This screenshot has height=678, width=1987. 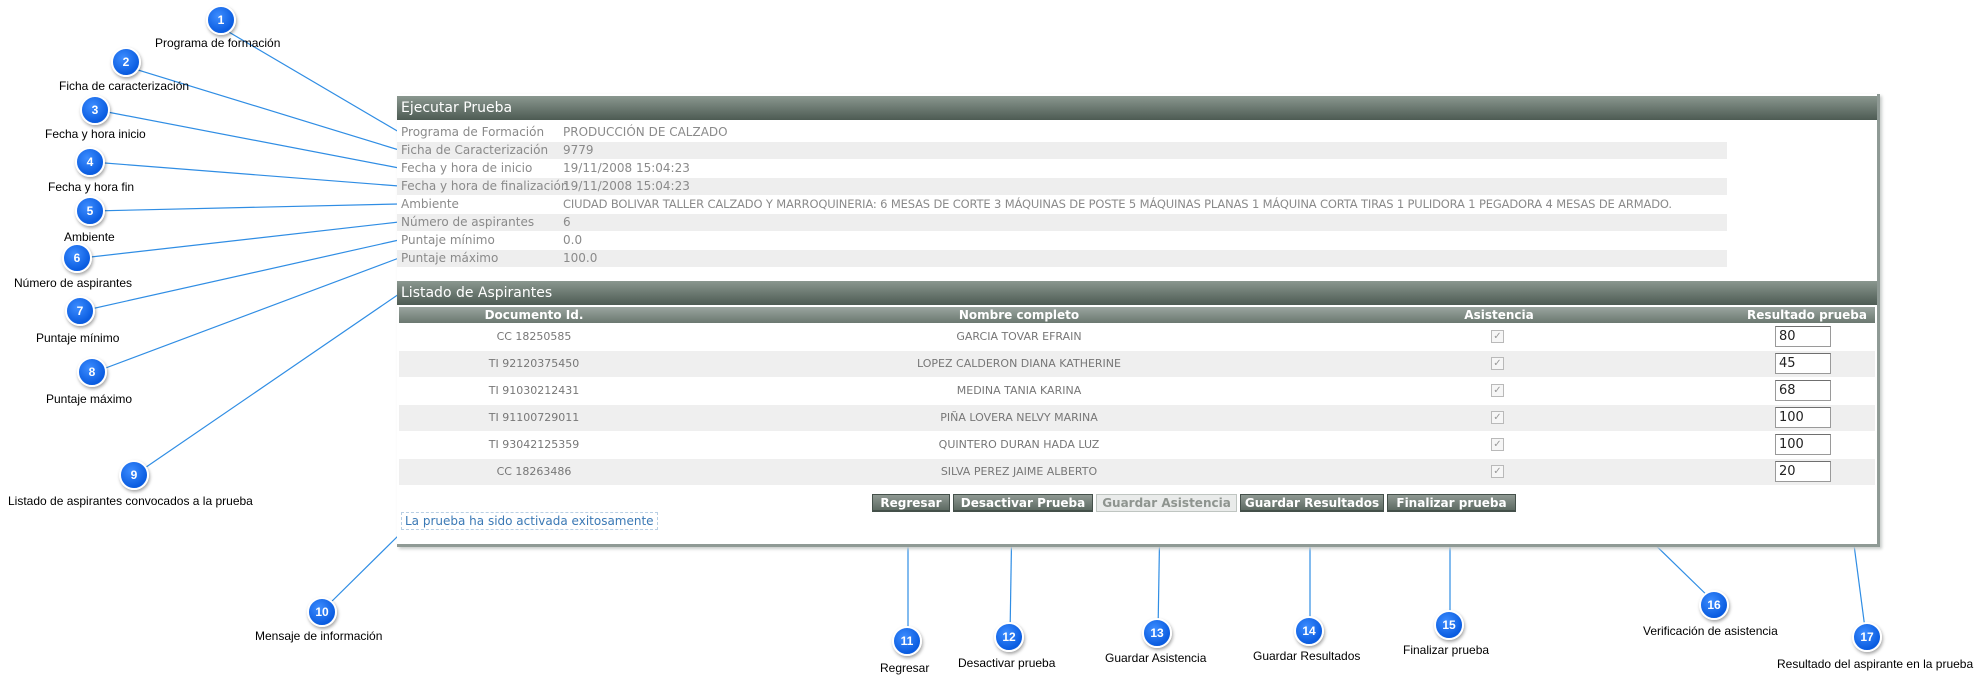 What do you see at coordinates (1803, 471) in the screenshot?
I see `score-input: 20` at bounding box center [1803, 471].